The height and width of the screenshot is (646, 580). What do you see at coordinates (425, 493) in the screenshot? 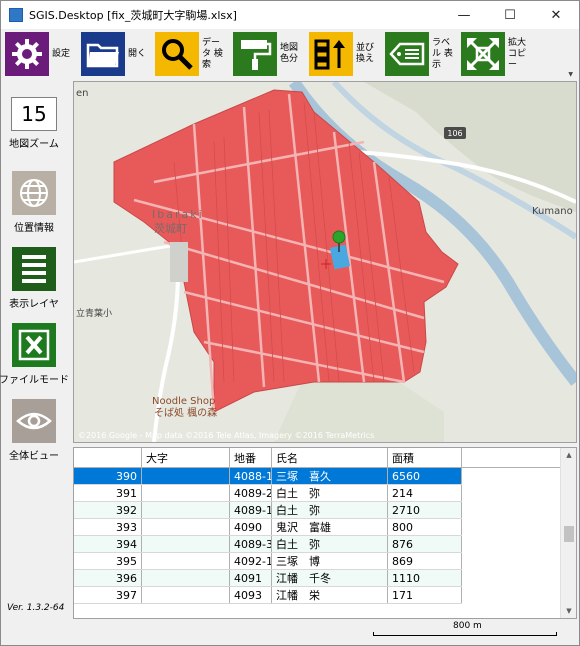
I see `cell-area: 214` at bounding box center [425, 493].